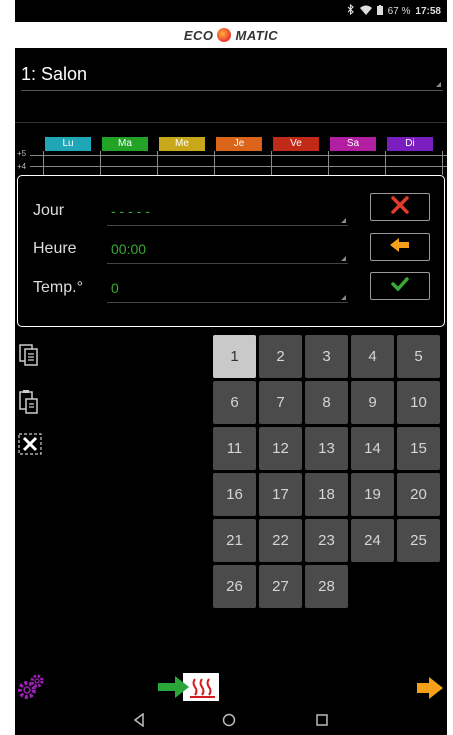 The height and width of the screenshot is (735, 453). What do you see at coordinates (280, 356) in the screenshot?
I see `day-cell-2: 2` at bounding box center [280, 356].